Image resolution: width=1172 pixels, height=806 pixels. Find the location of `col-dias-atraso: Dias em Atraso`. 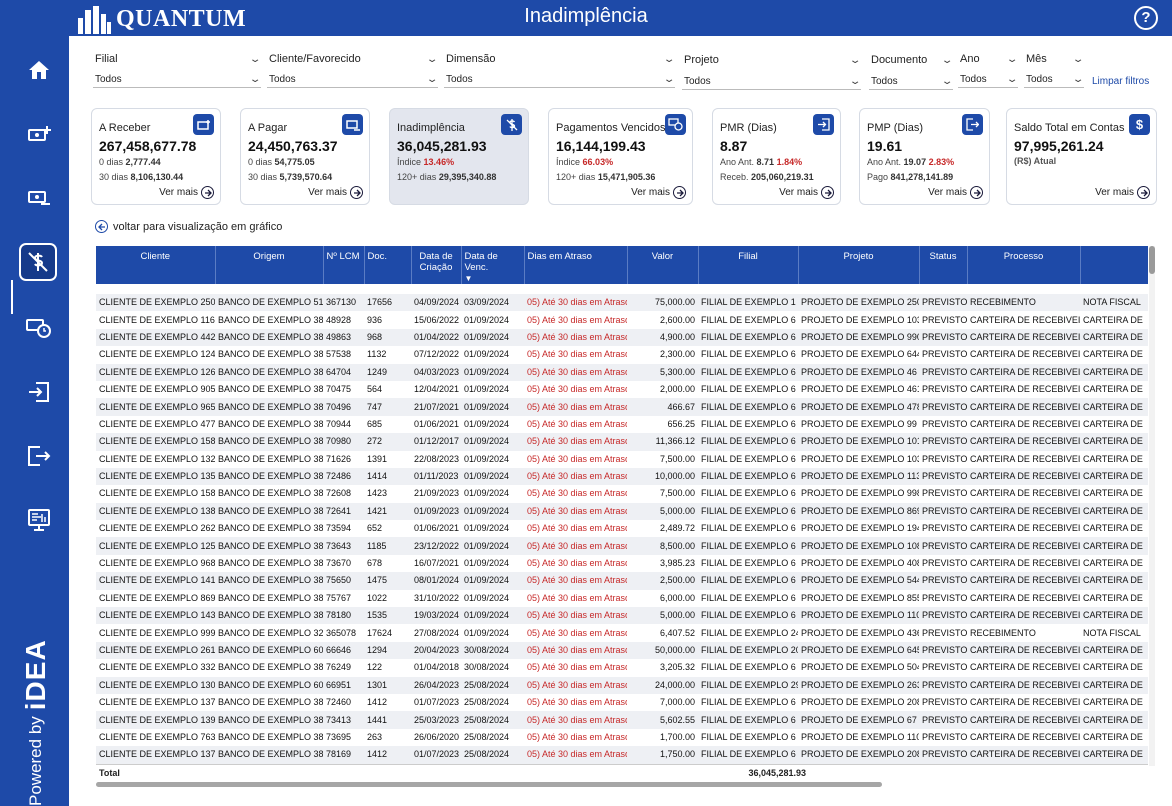

col-dias-atraso: Dias em Atraso is located at coordinates (576, 265).